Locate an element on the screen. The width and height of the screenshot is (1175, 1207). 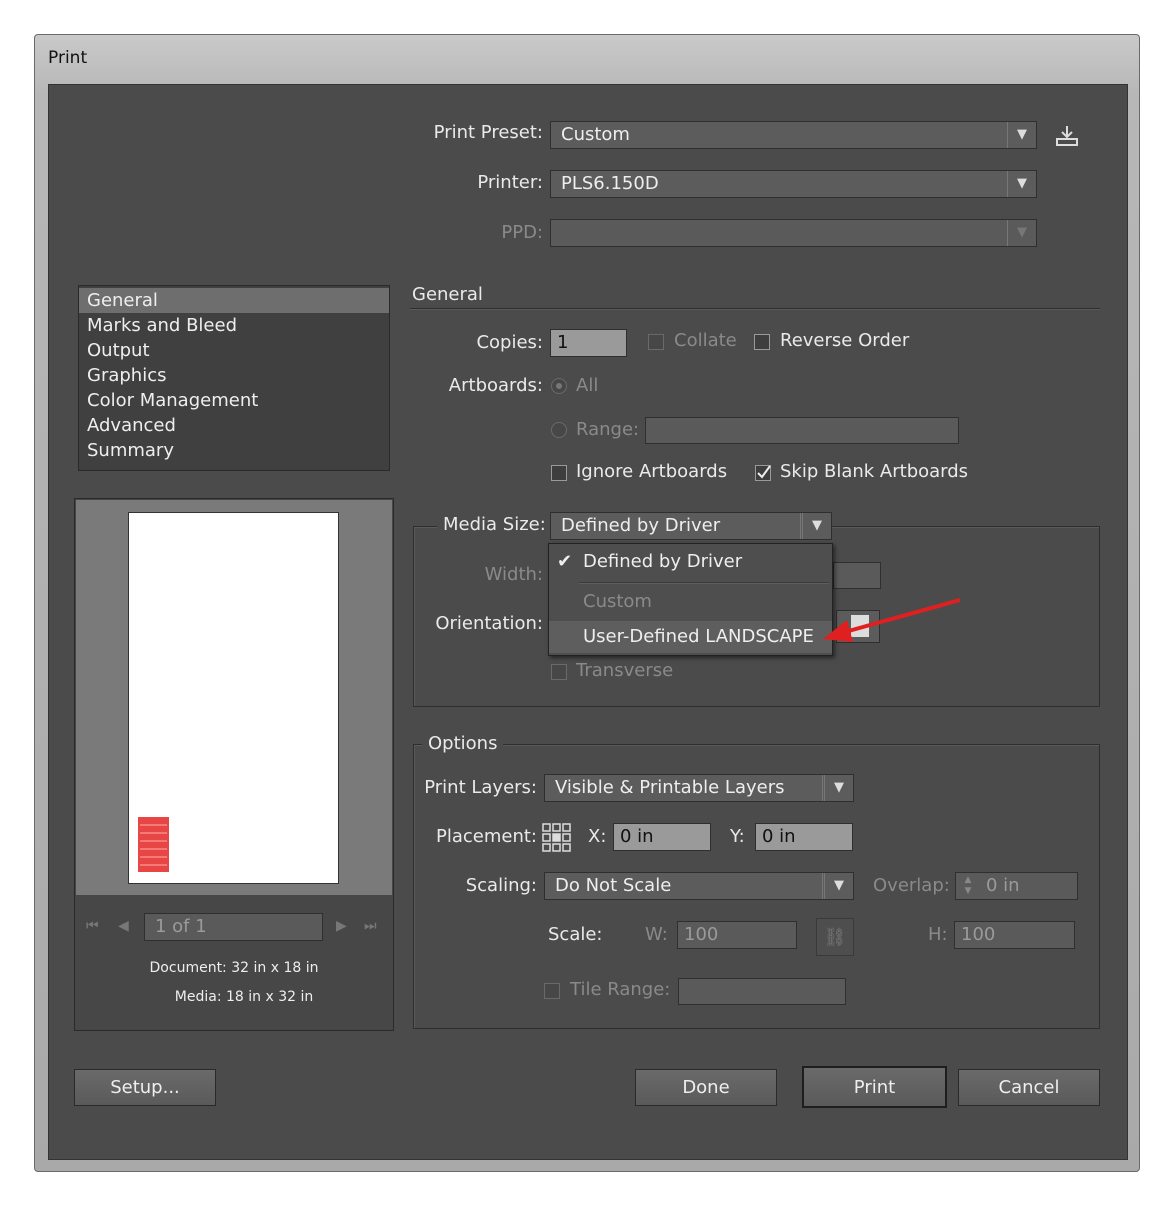
print-layers-label: Print Layers: is located at coordinates (480, 787).